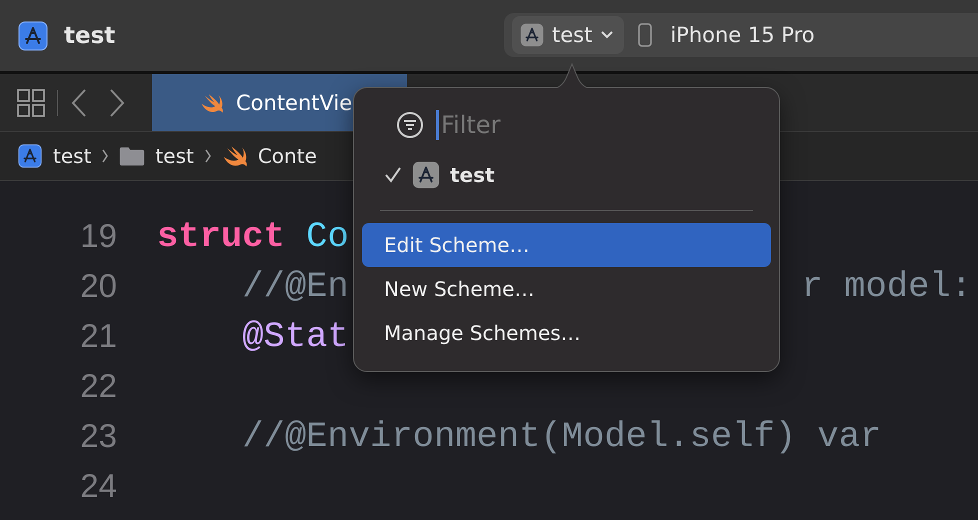 Image resolution: width=978 pixels, height=520 pixels. I want to click on code-token: //@En, so click(295, 286).